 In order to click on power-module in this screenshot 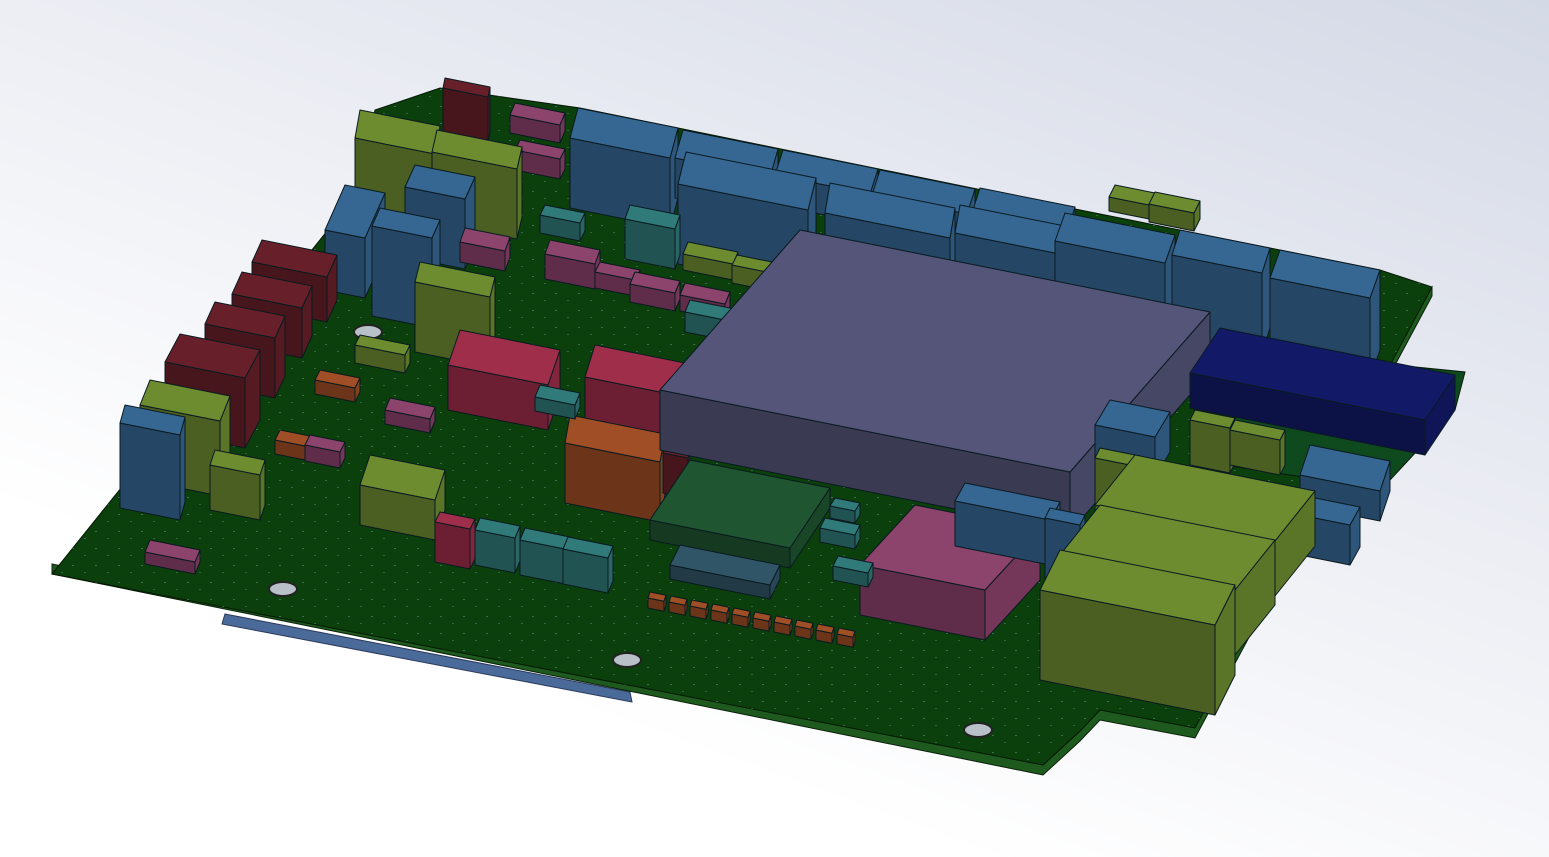, I will do `click(615, 468)`.